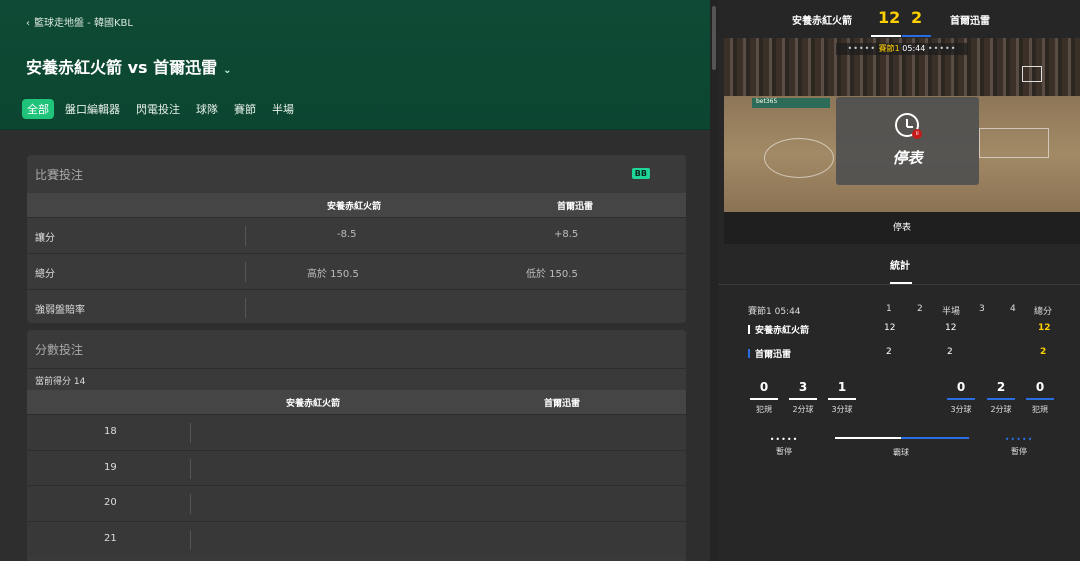  What do you see at coordinates (900, 264) in the screenshot?
I see `tab-stats: 統計` at bounding box center [900, 264].